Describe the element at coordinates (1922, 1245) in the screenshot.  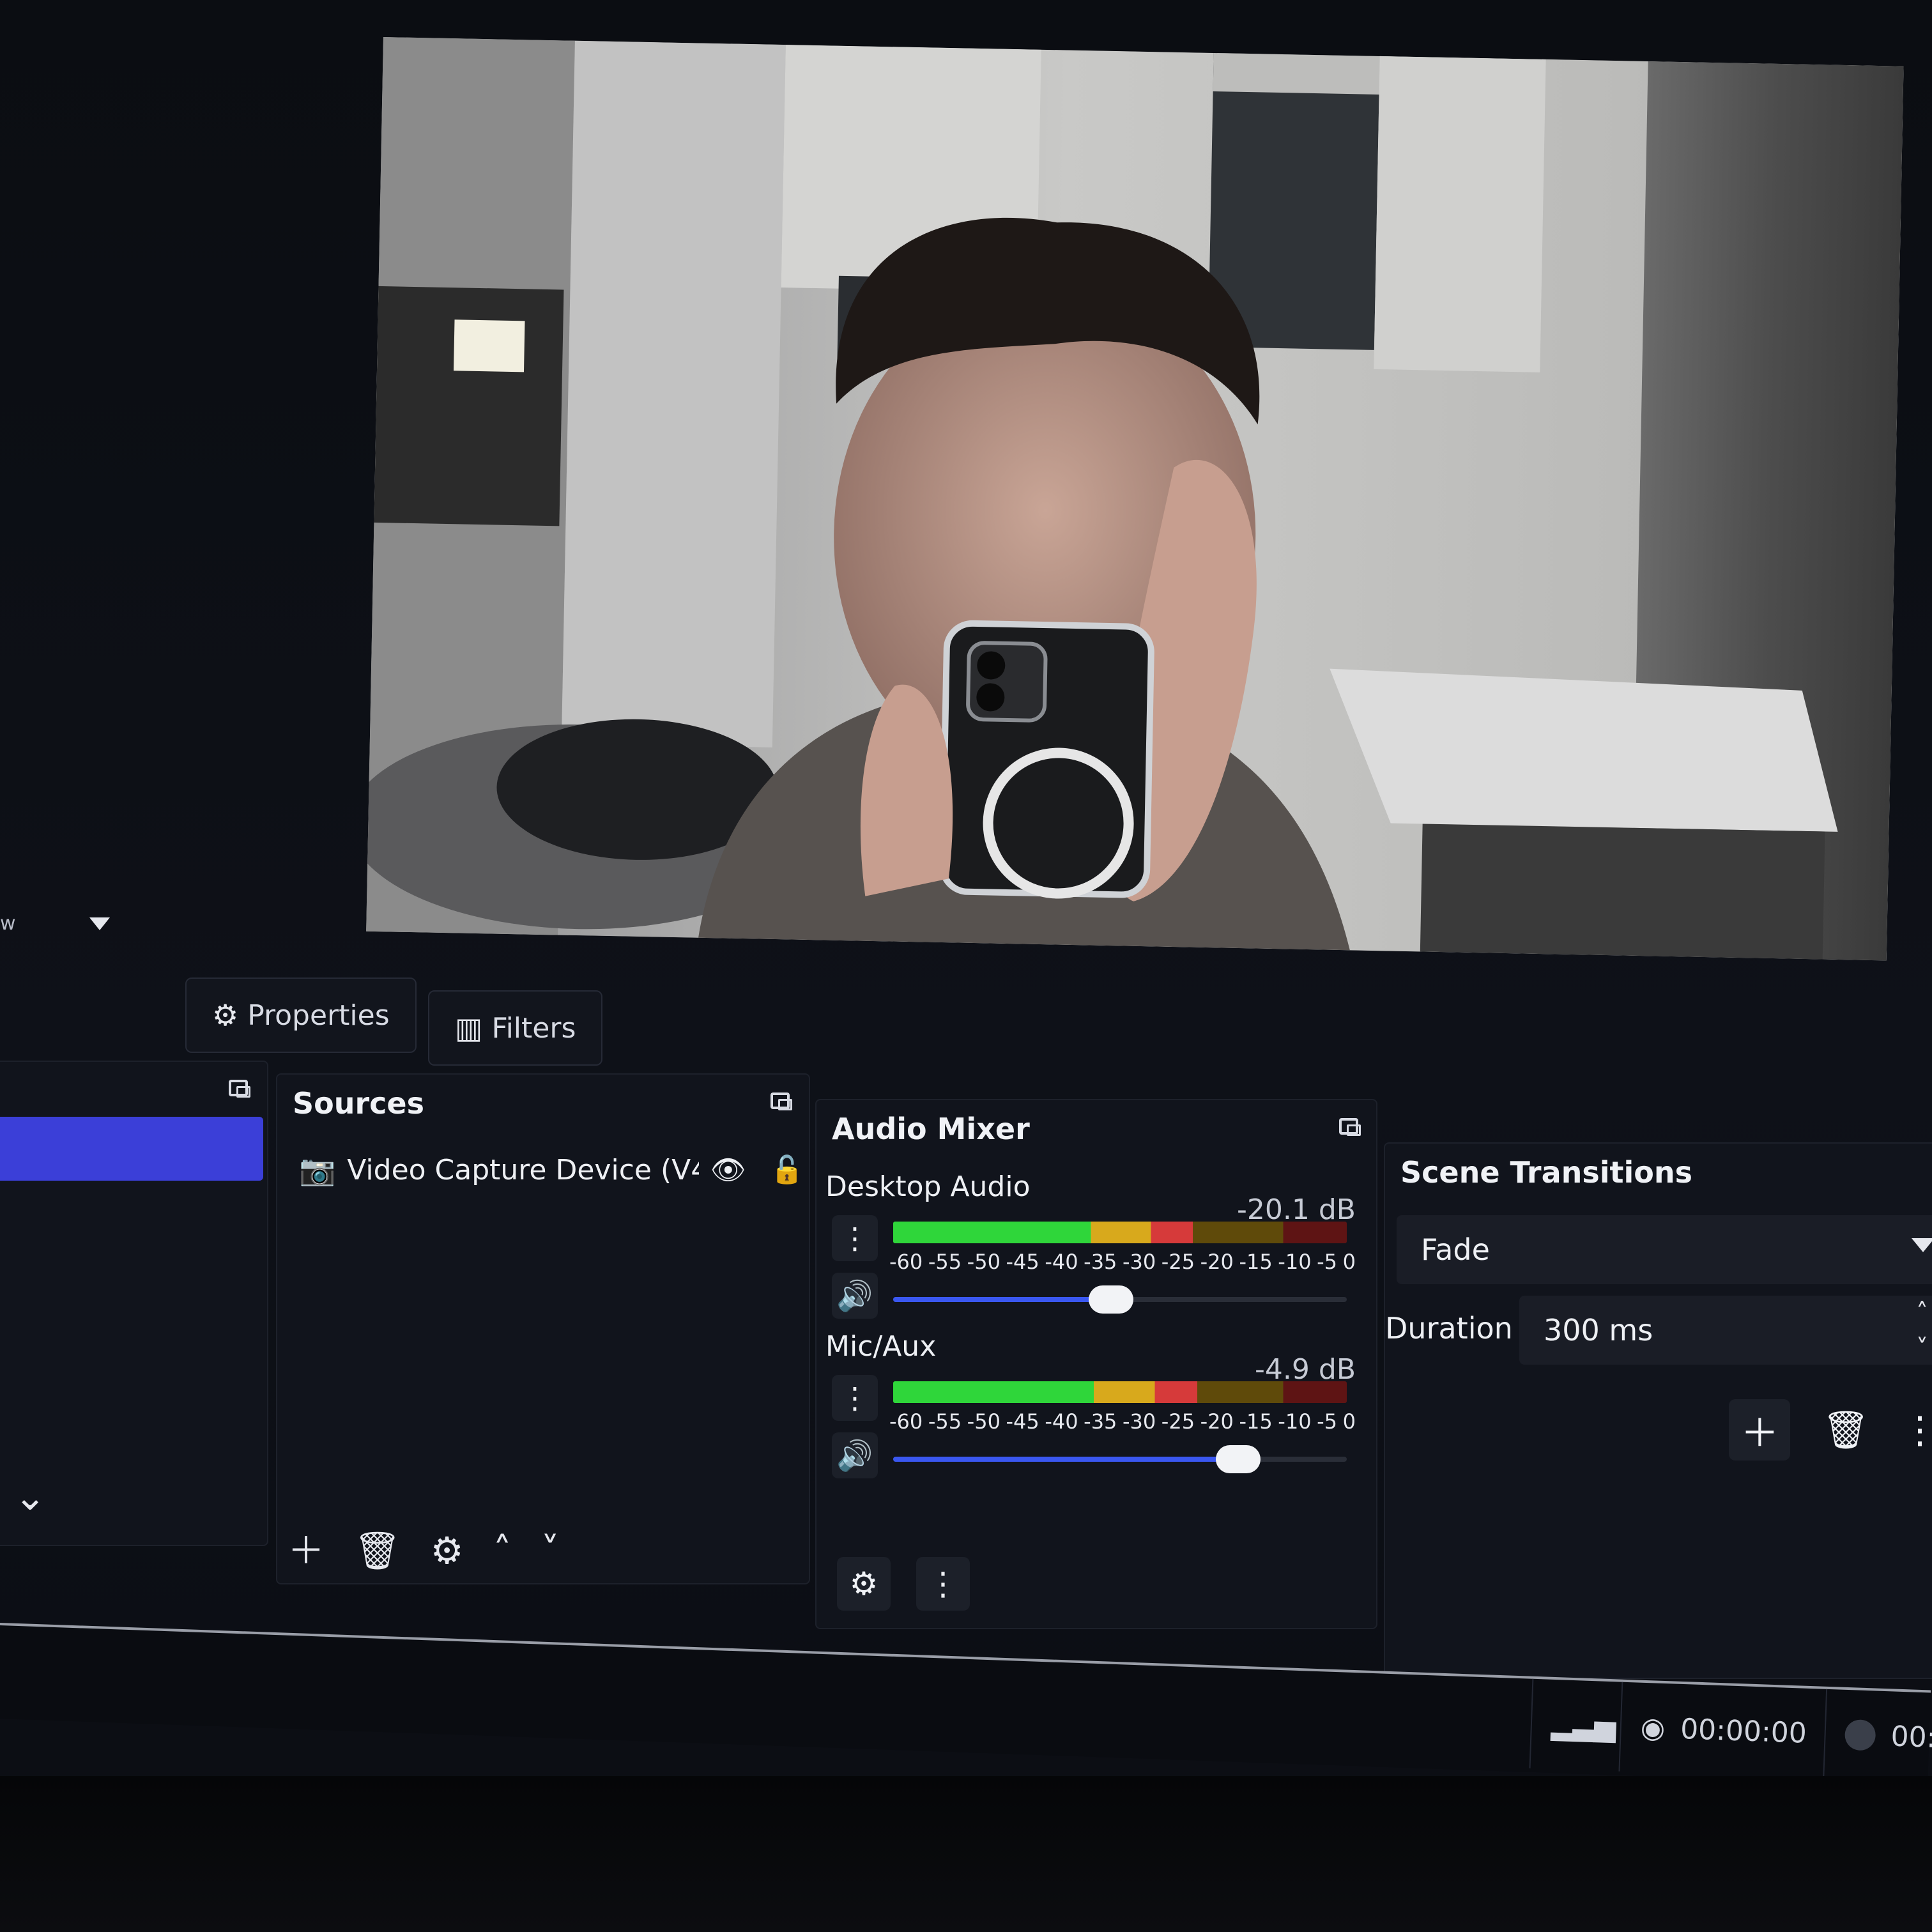
I see `chevron-down-icon` at that location.